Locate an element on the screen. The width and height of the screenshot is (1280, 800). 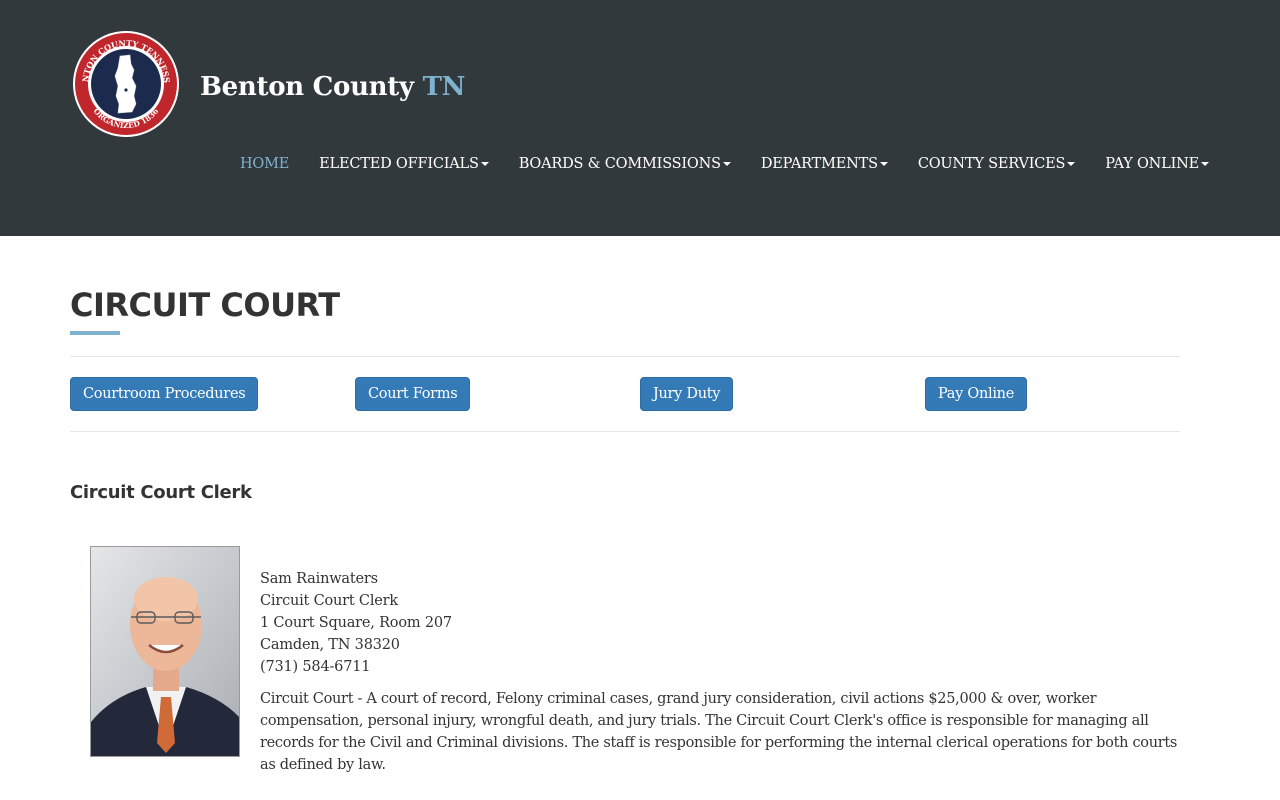
section-heading: Circuit Court Clerk is located at coordinates (161, 492).